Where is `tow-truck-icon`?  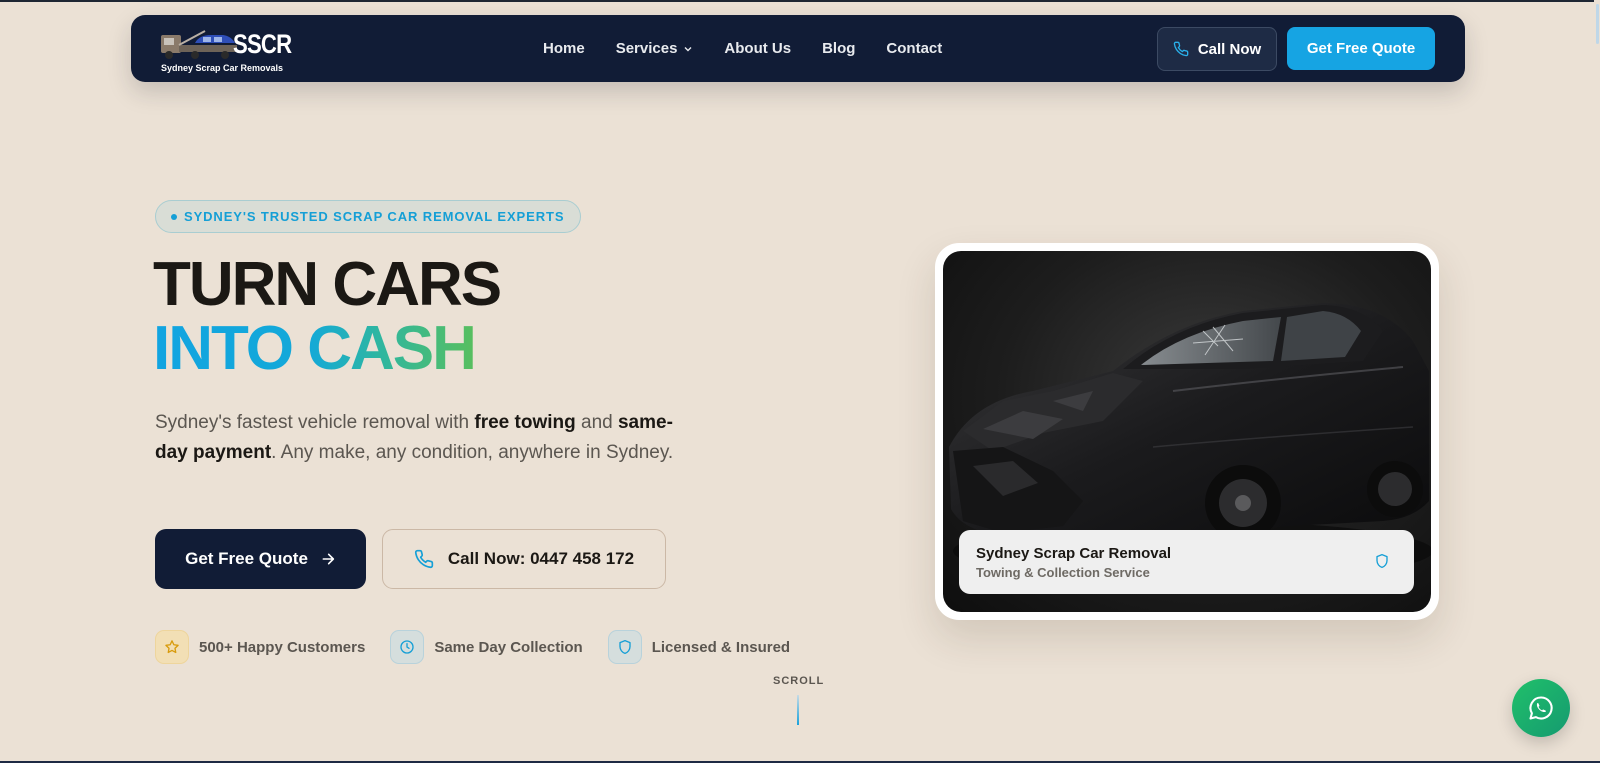 tow-truck-icon is located at coordinates (199, 44).